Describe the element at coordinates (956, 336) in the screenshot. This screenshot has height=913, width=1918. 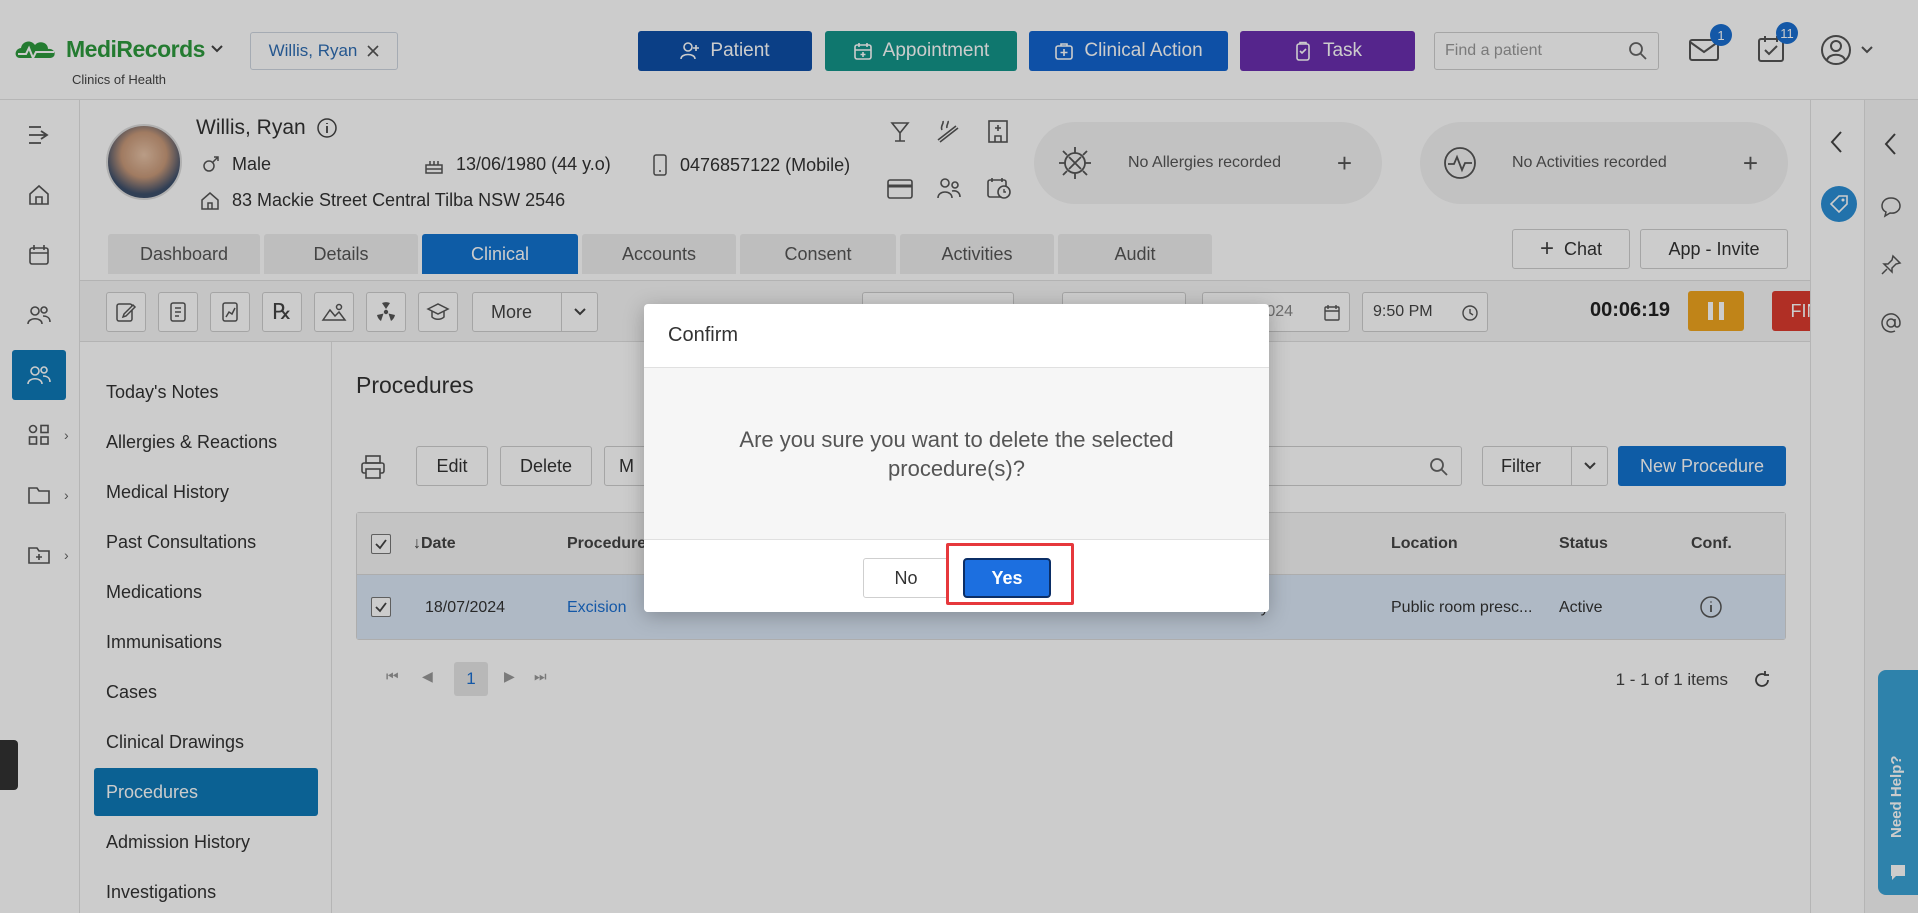
I see `dialog-title: Confirm` at that location.